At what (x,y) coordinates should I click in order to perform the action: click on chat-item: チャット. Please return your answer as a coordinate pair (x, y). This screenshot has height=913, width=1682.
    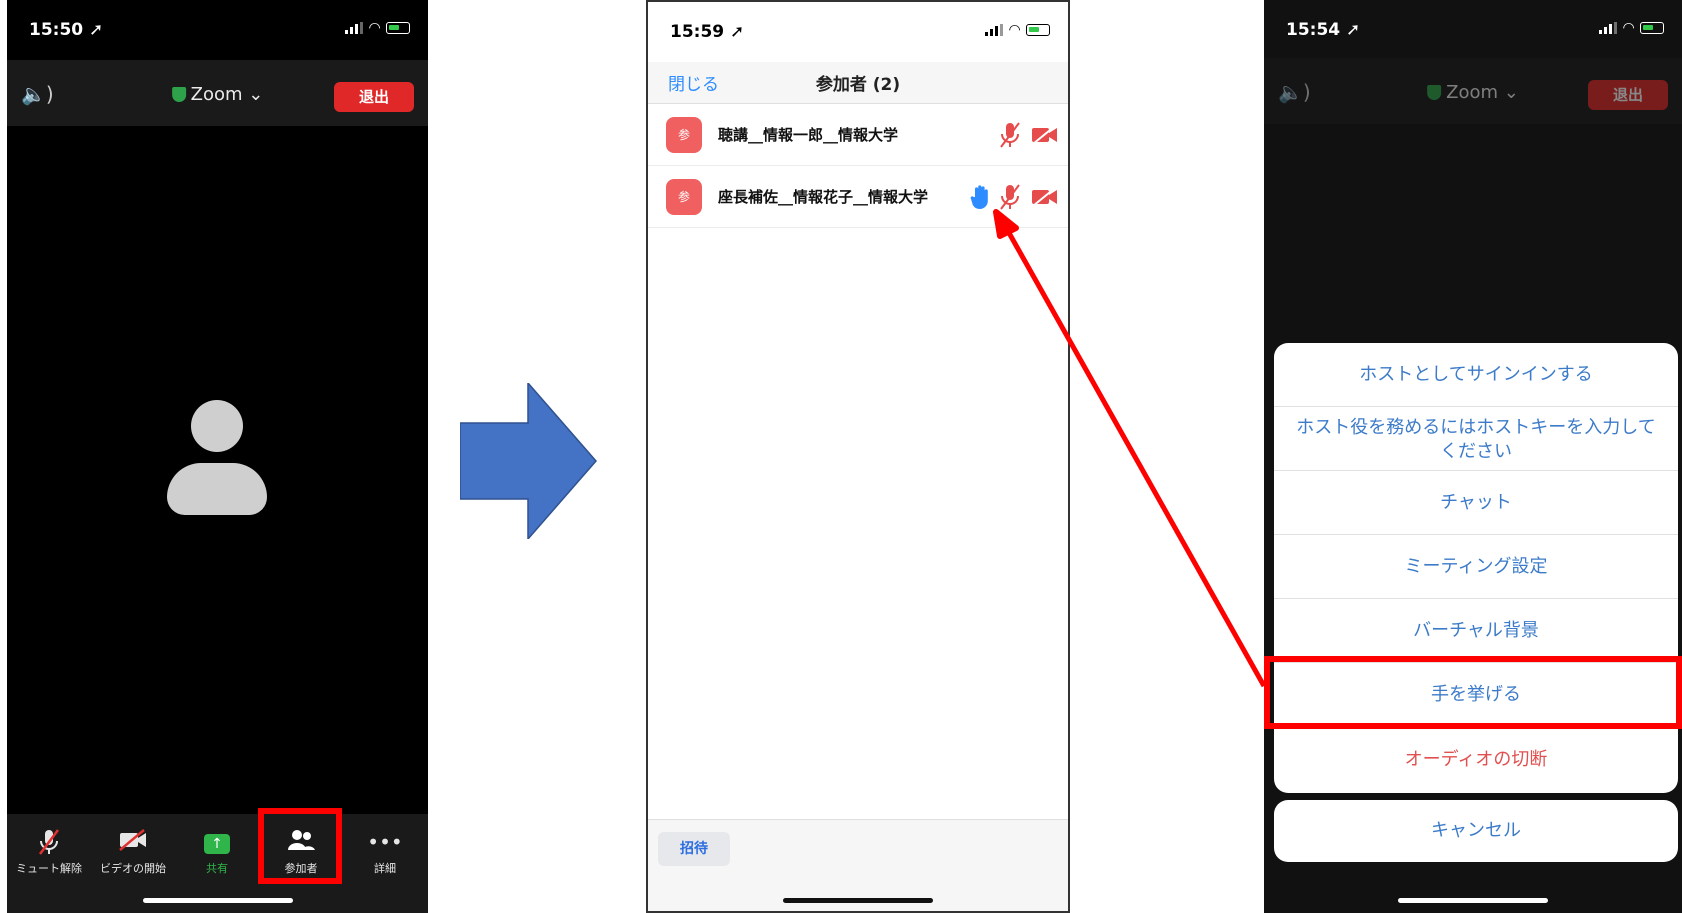
    Looking at the image, I should click on (1476, 503).